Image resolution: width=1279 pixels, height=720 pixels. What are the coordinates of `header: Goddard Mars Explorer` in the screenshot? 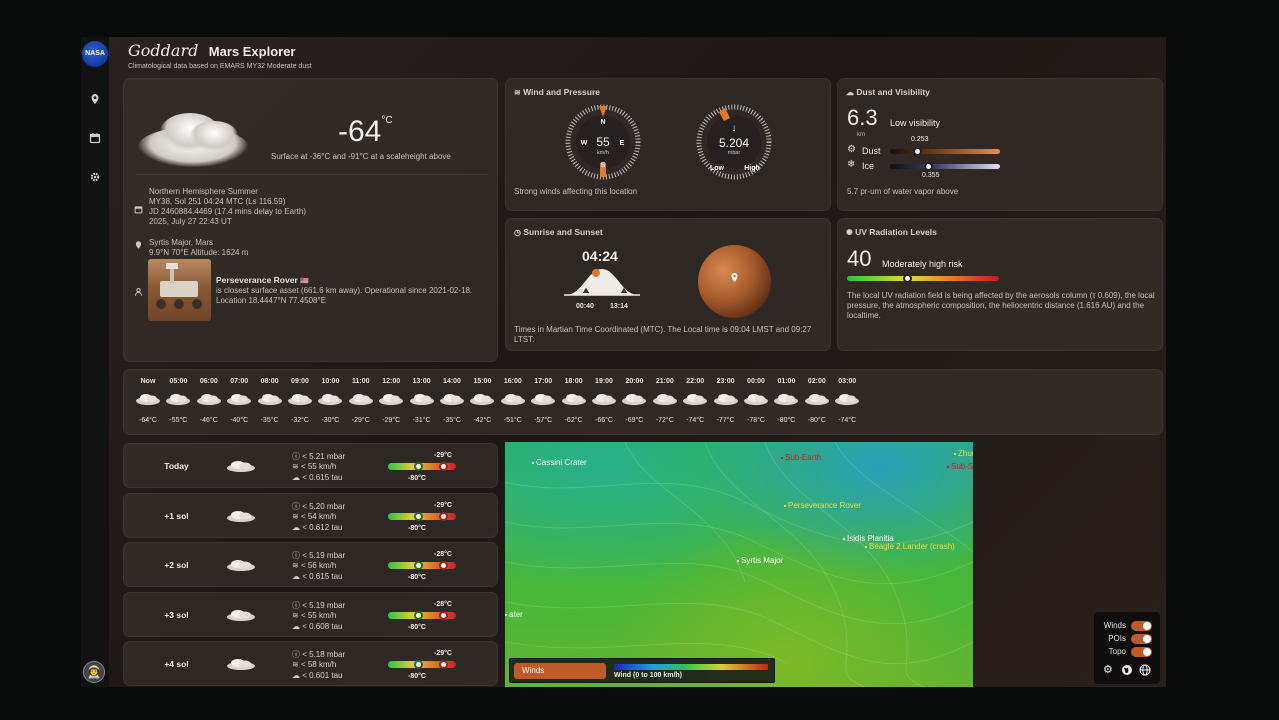 It's located at (211, 51).